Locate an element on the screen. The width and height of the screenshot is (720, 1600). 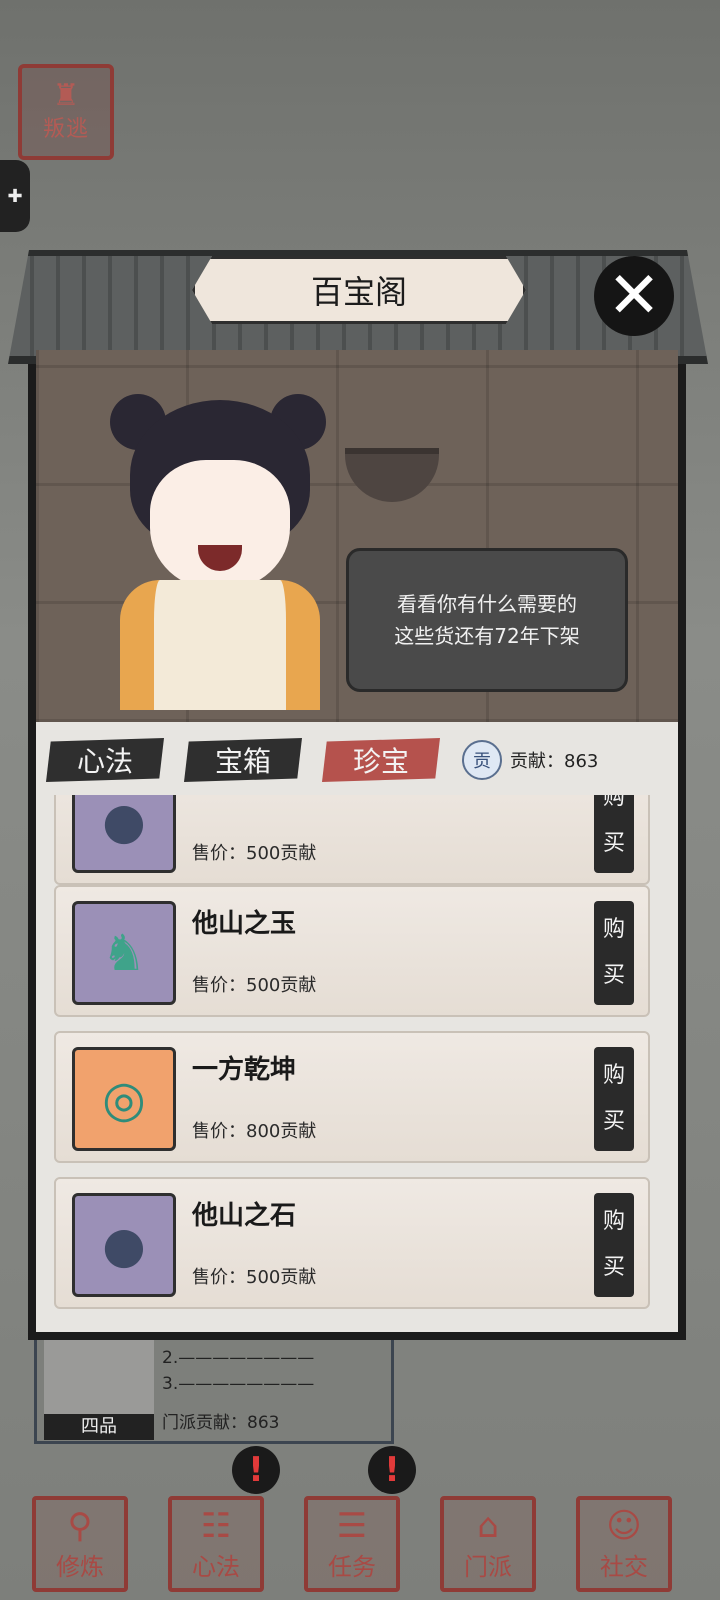
status-row: 3.———————— is located at coordinates (238, 1384).